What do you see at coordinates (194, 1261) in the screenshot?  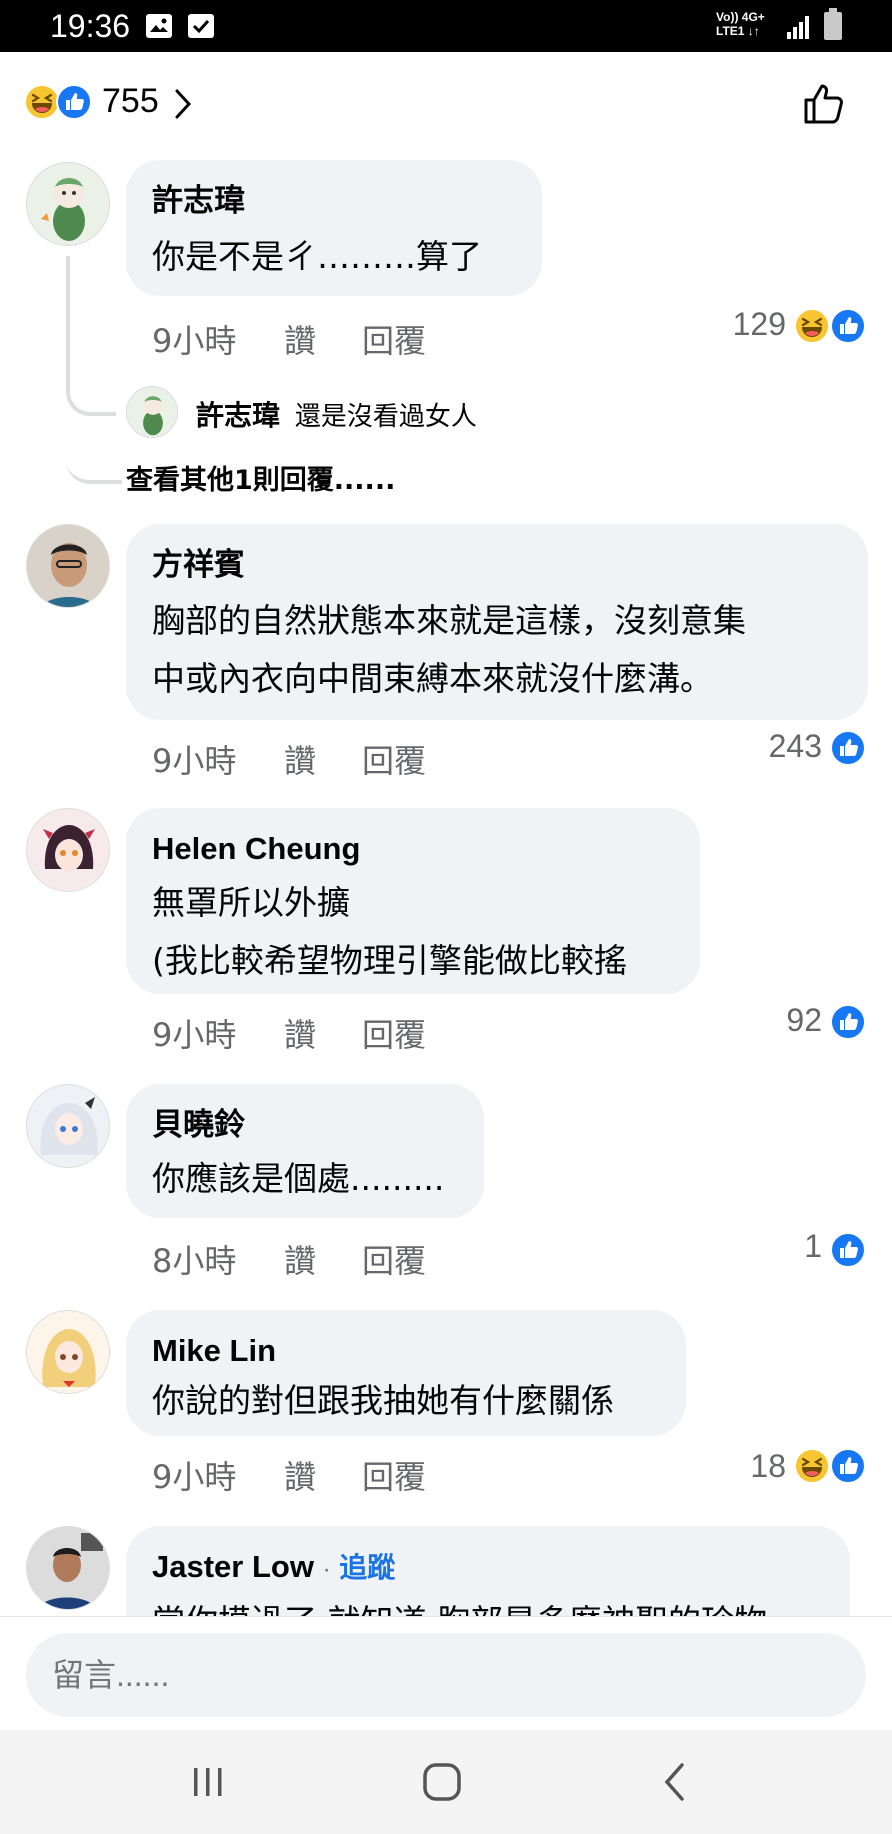 I see `comment-time: 8小時` at bounding box center [194, 1261].